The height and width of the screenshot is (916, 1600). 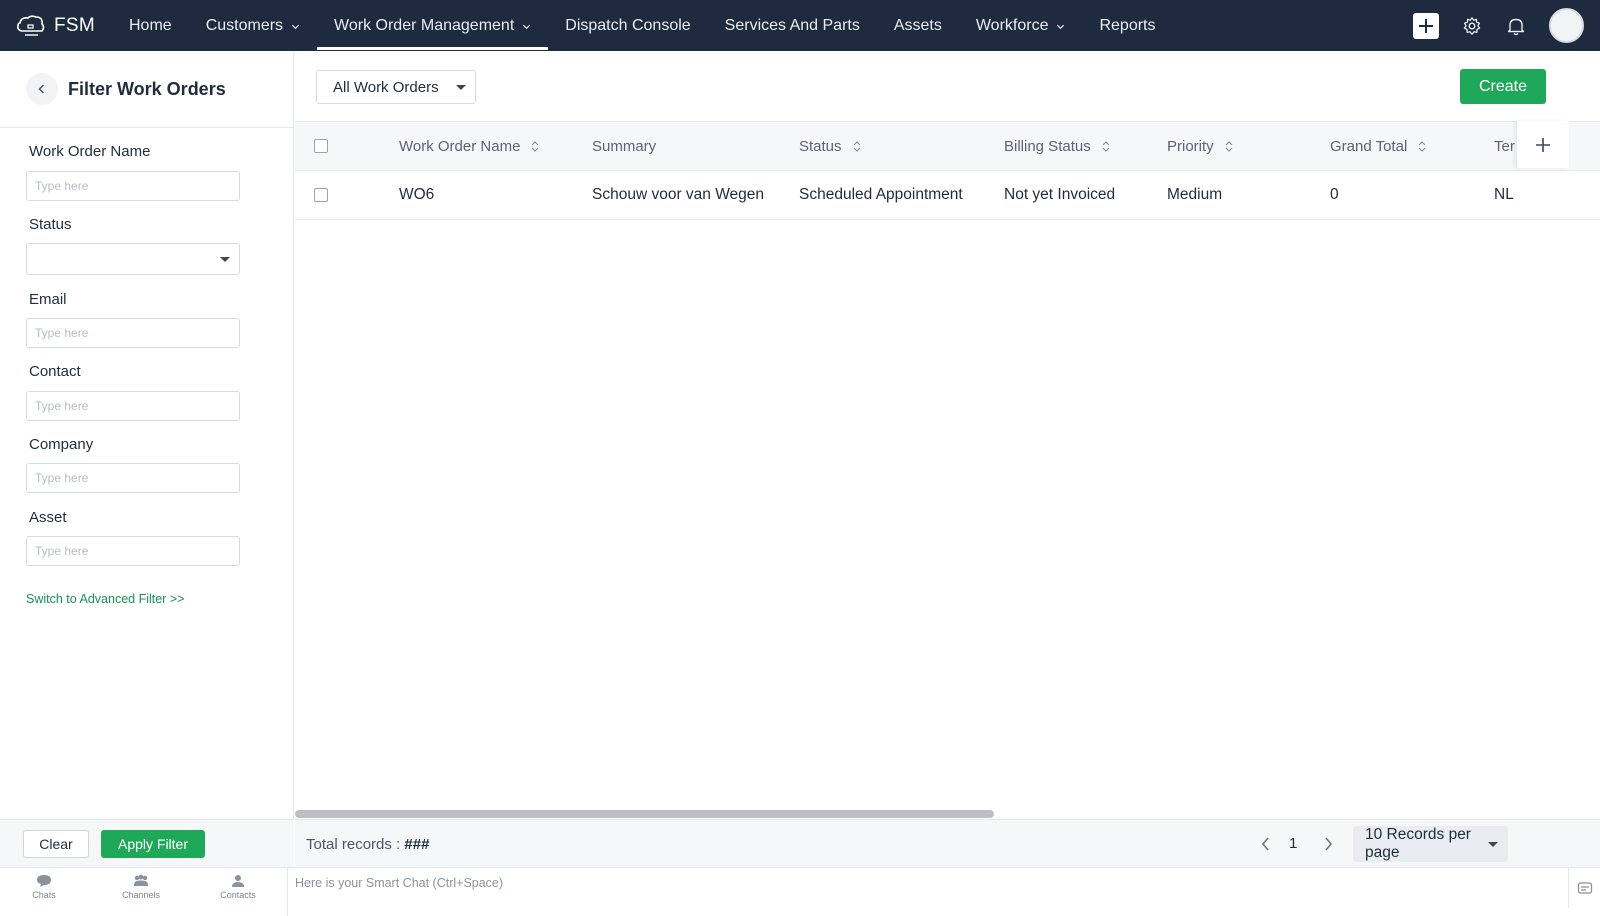 What do you see at coordinates (1047, 146) in the screenshot?
I see `column-label: Billing Status` at bounding box center [1047, 146].